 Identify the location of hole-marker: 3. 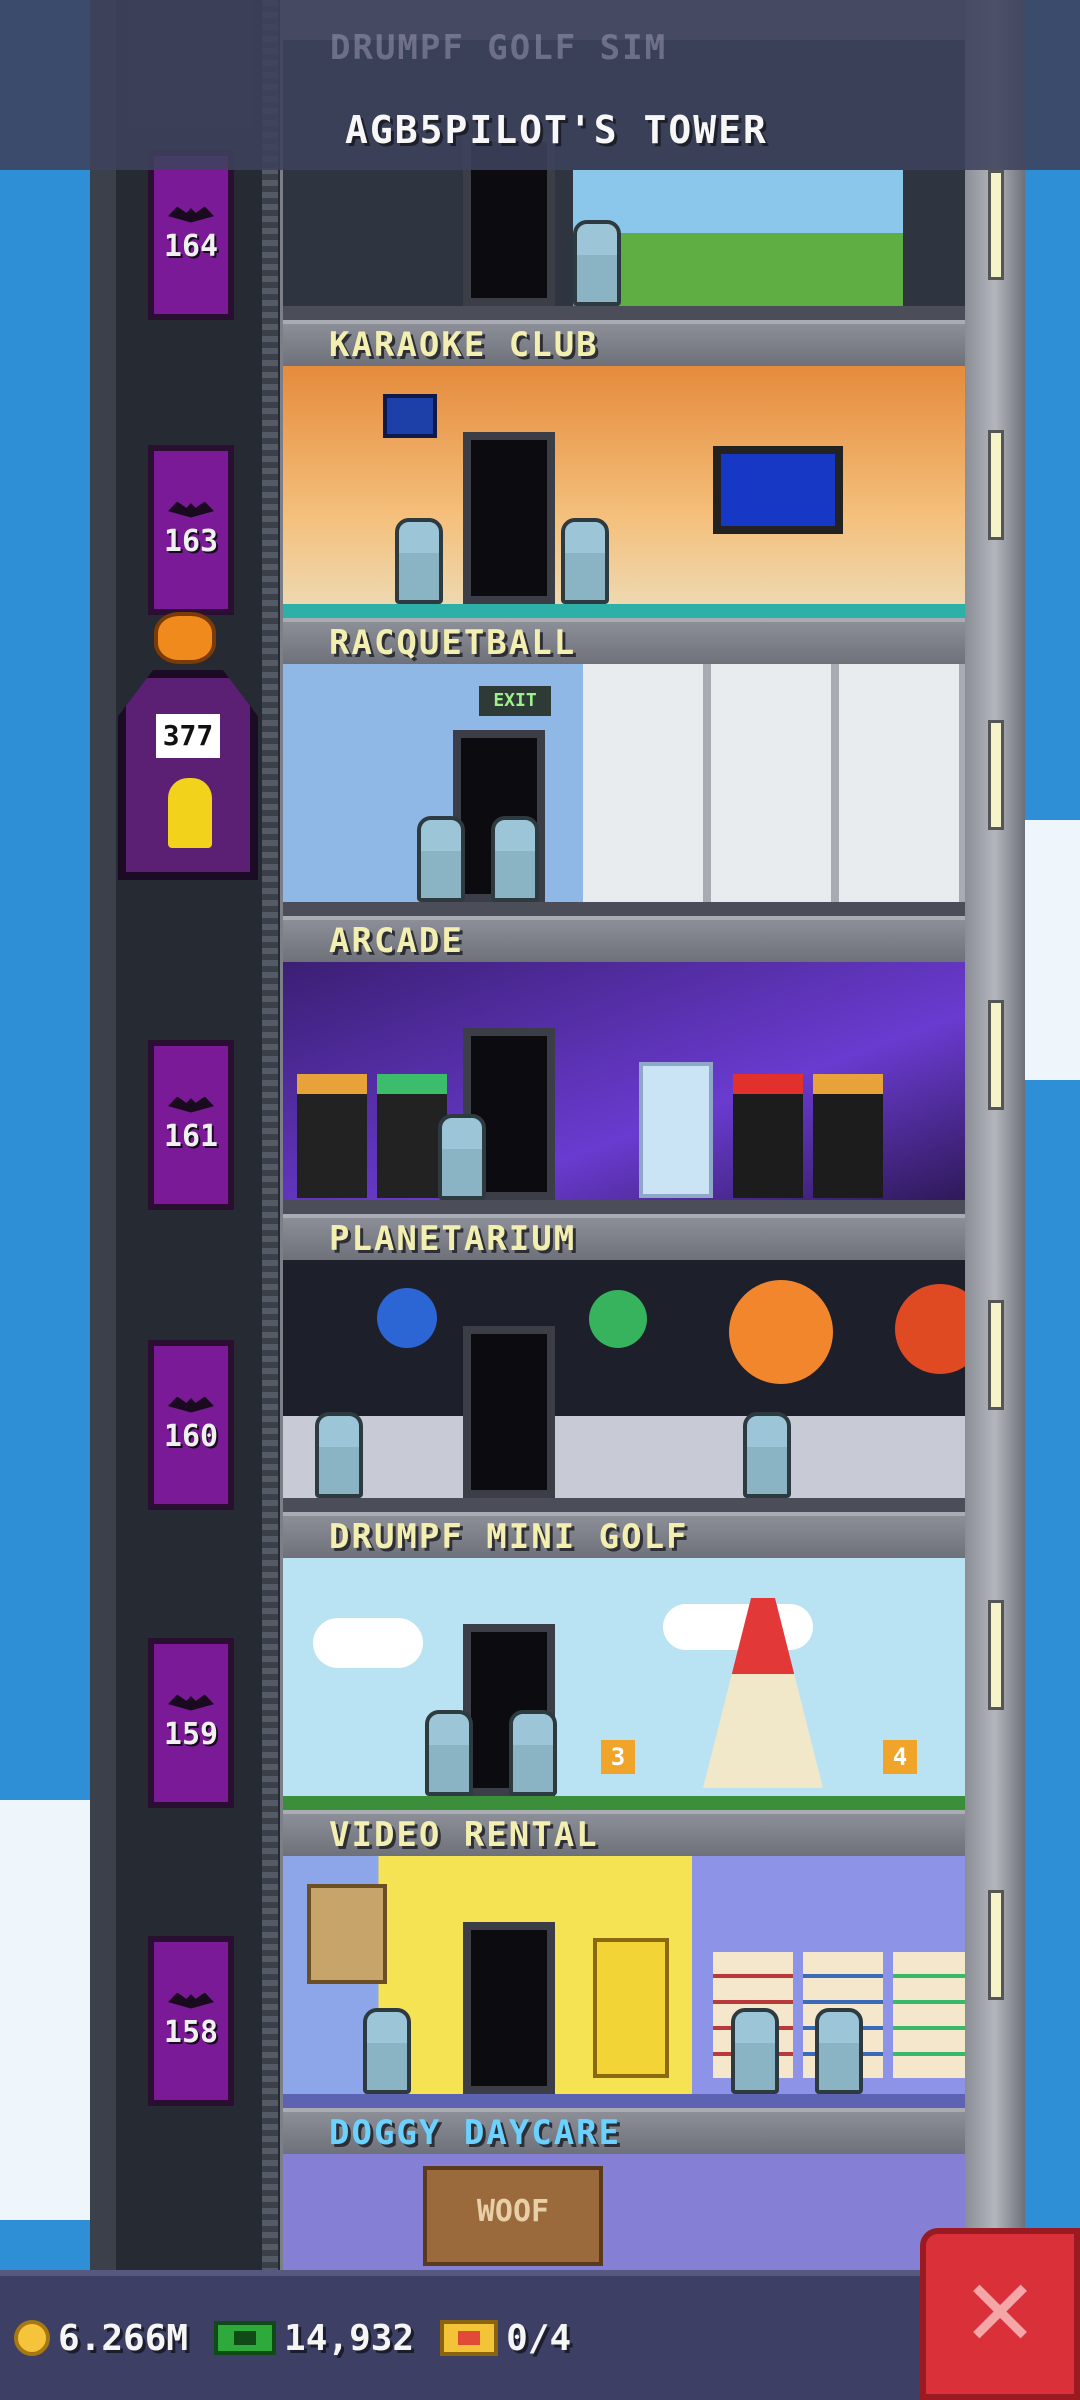
(618, 1757).